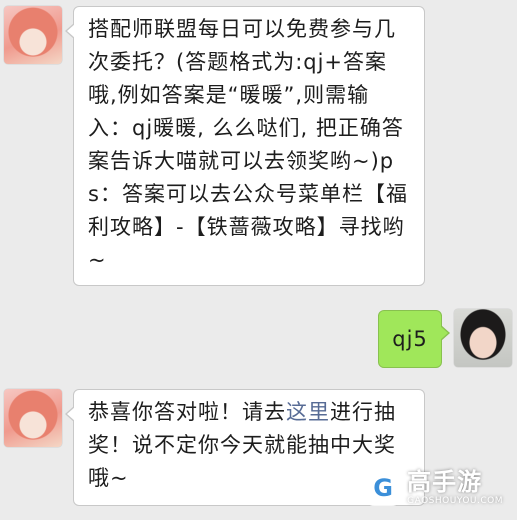 The image size is (517, 520). I want to click on watermark-text: 高手游 GAOSHOUYOU.COM, so click(455, 488).